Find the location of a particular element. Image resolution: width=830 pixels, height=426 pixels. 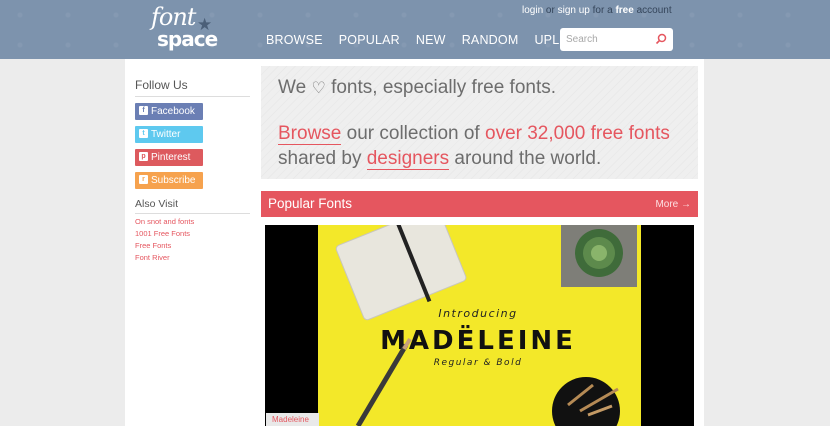

twitter-label: Twitter is located at coordinates (166, 134).